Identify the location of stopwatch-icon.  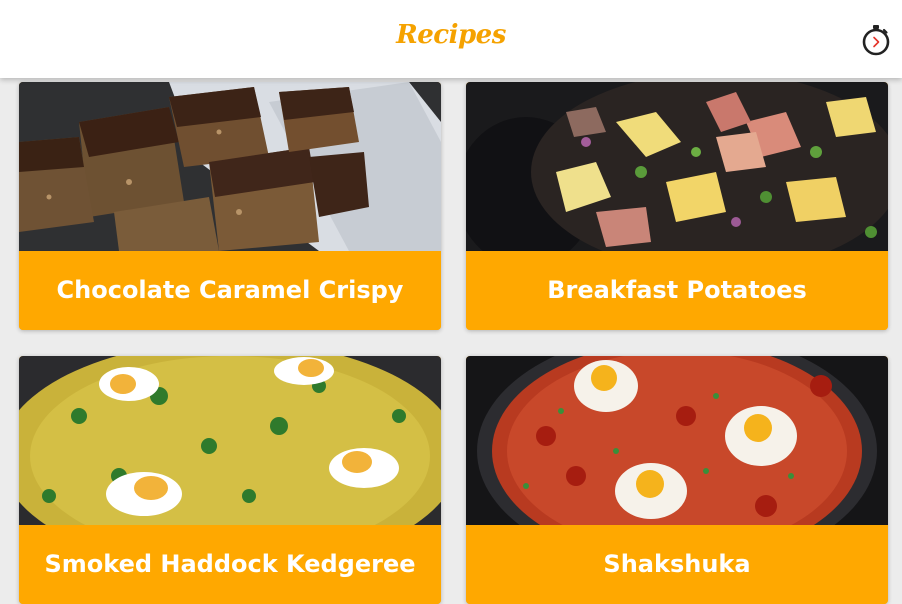
(876, 40).